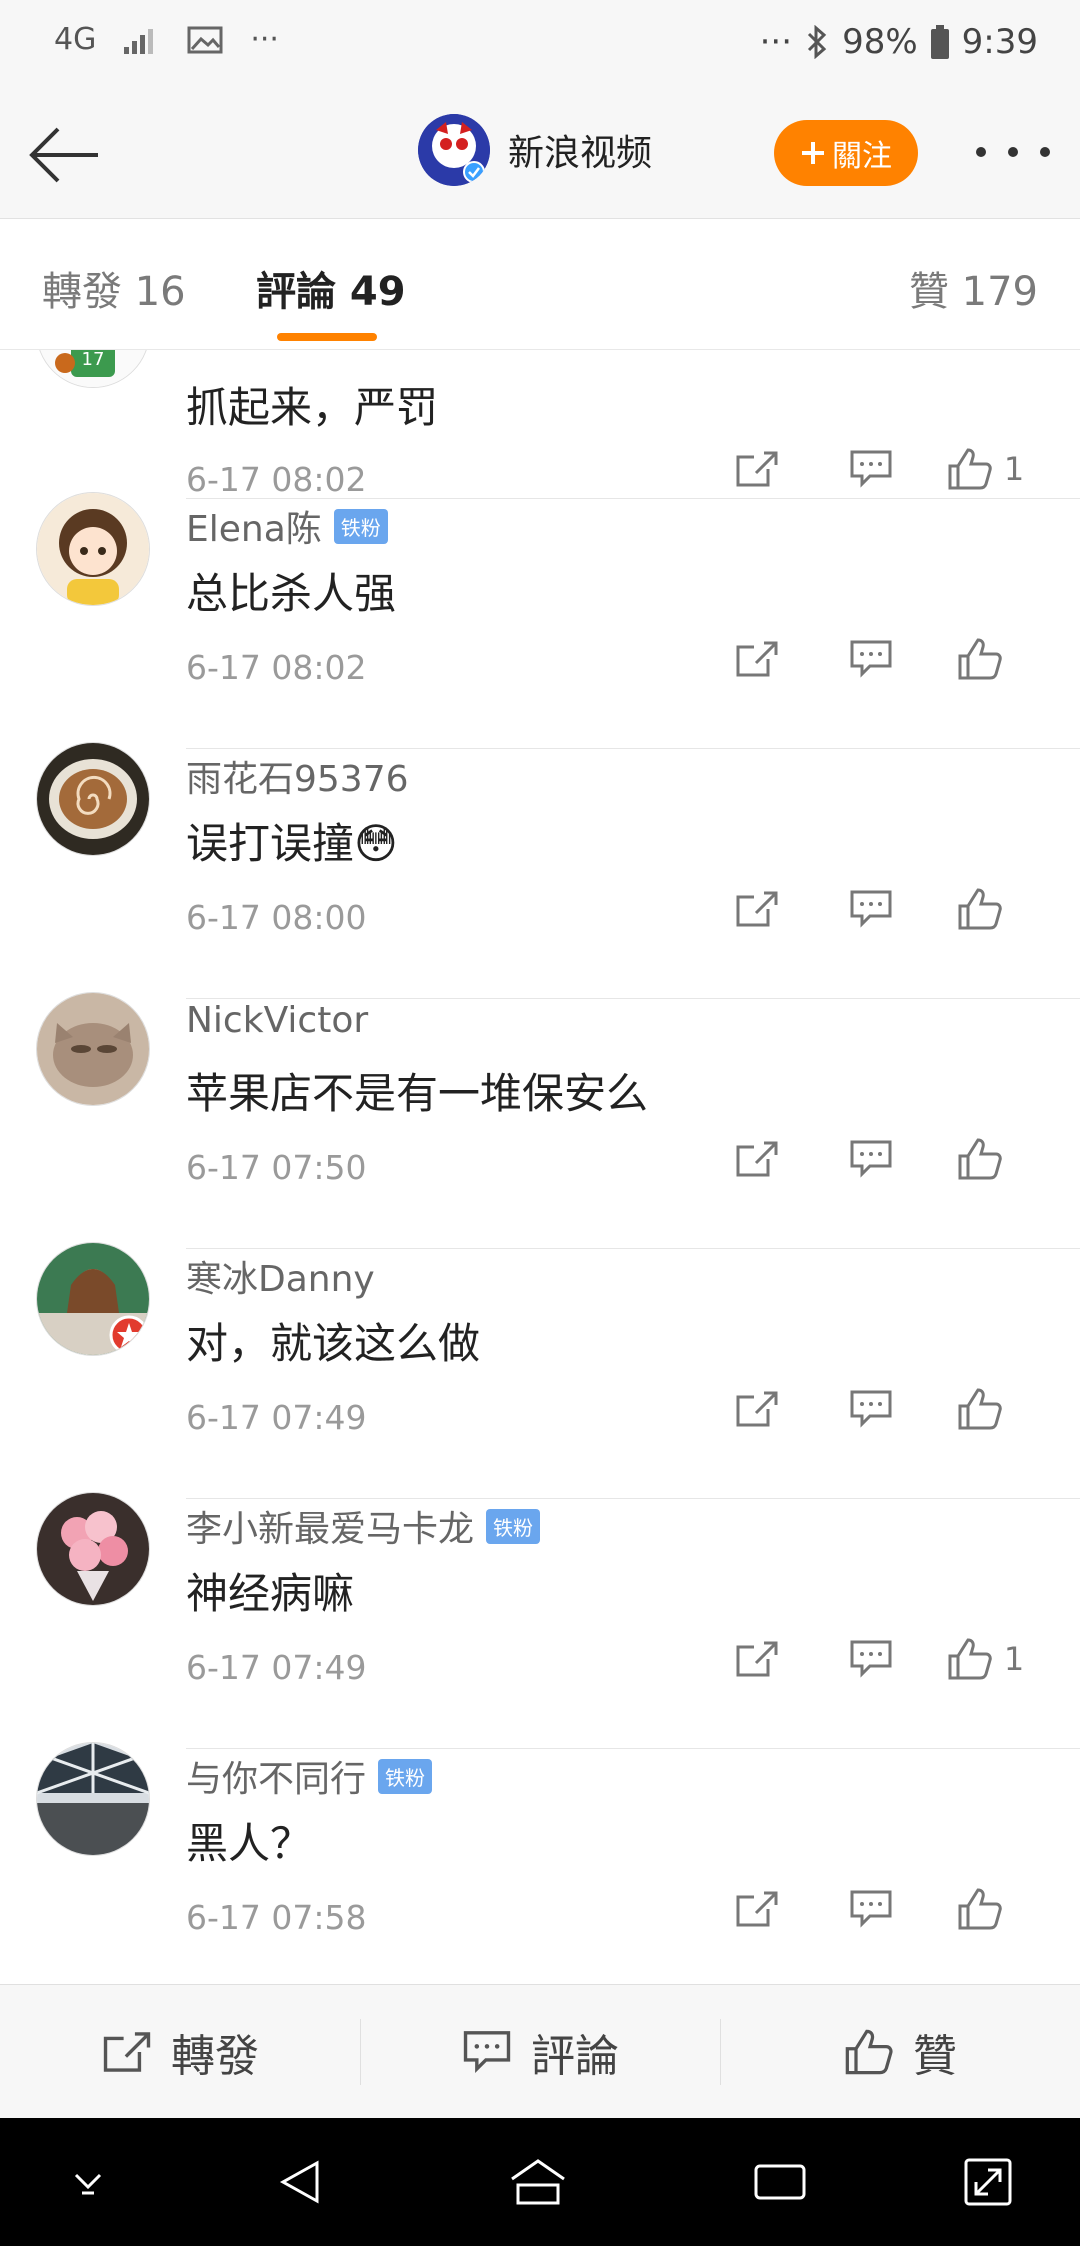  Describe the element at coordinates (973, 288) in the screenshot. I see `tab-likes: 贊 179` at that location.